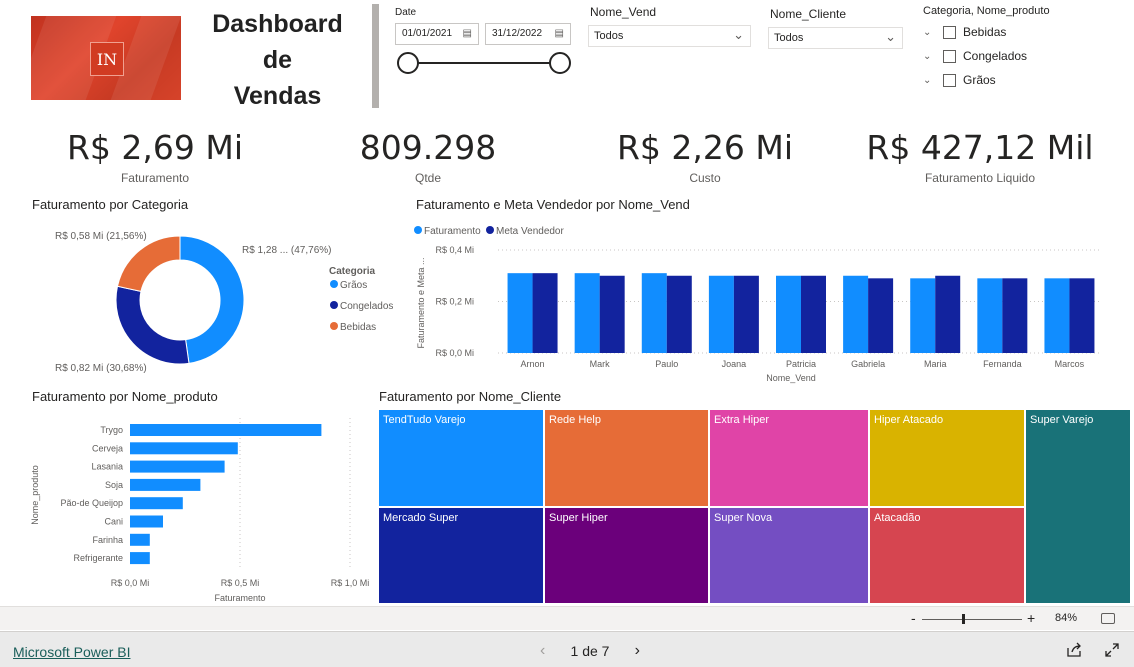  Describe the element at coordinates (107, 540) in the screenshot. I see `bar-y-tick: Farinha` at that location.